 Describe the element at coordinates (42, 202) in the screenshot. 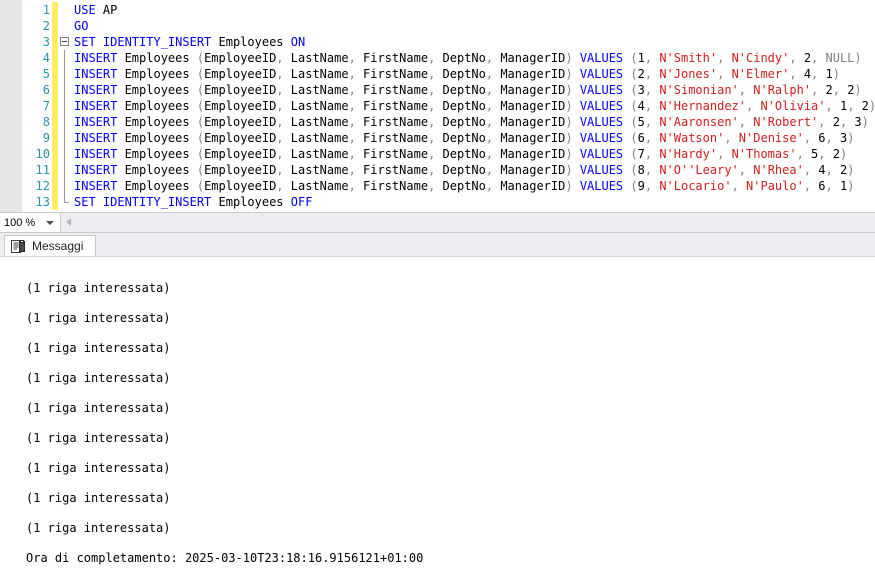

I see `line-number: 13` at that location.